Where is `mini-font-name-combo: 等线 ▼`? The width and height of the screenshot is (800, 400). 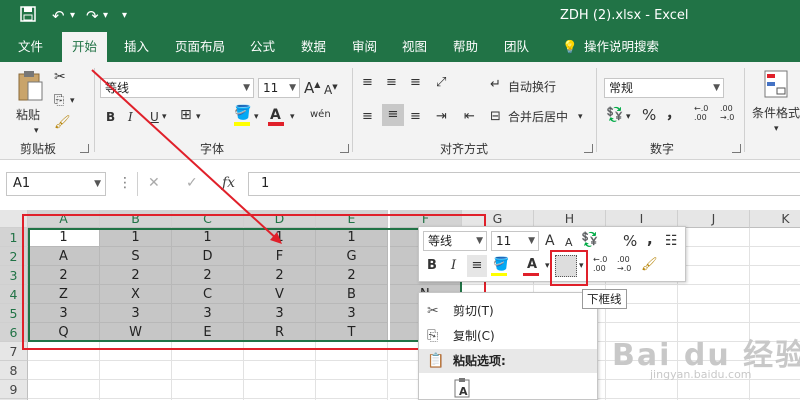 mini-font-name-combo: 等线 ▼ is located at coordinates (455, 241).